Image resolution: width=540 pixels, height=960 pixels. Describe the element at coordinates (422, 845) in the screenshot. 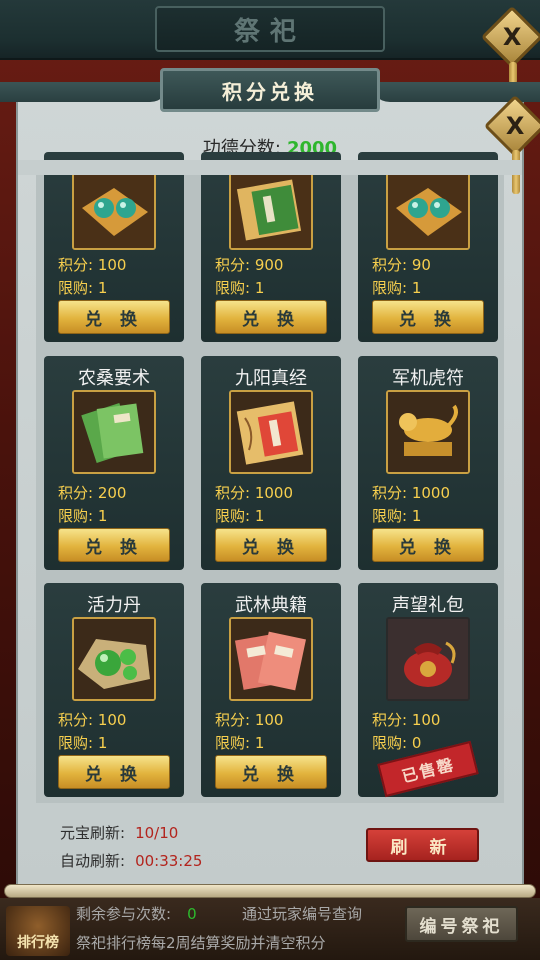

I see `refresh-button: 刷 新` at that location.